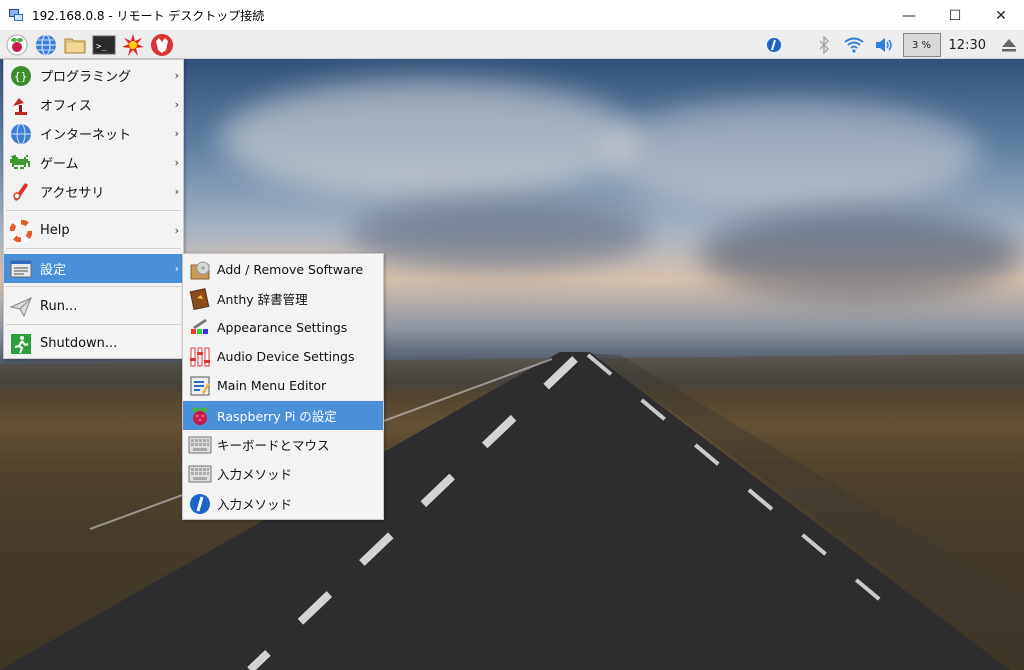 This screenshot has width=1024, height=670. I want to click on menu-item-help: Help ›, so click(93, 230).